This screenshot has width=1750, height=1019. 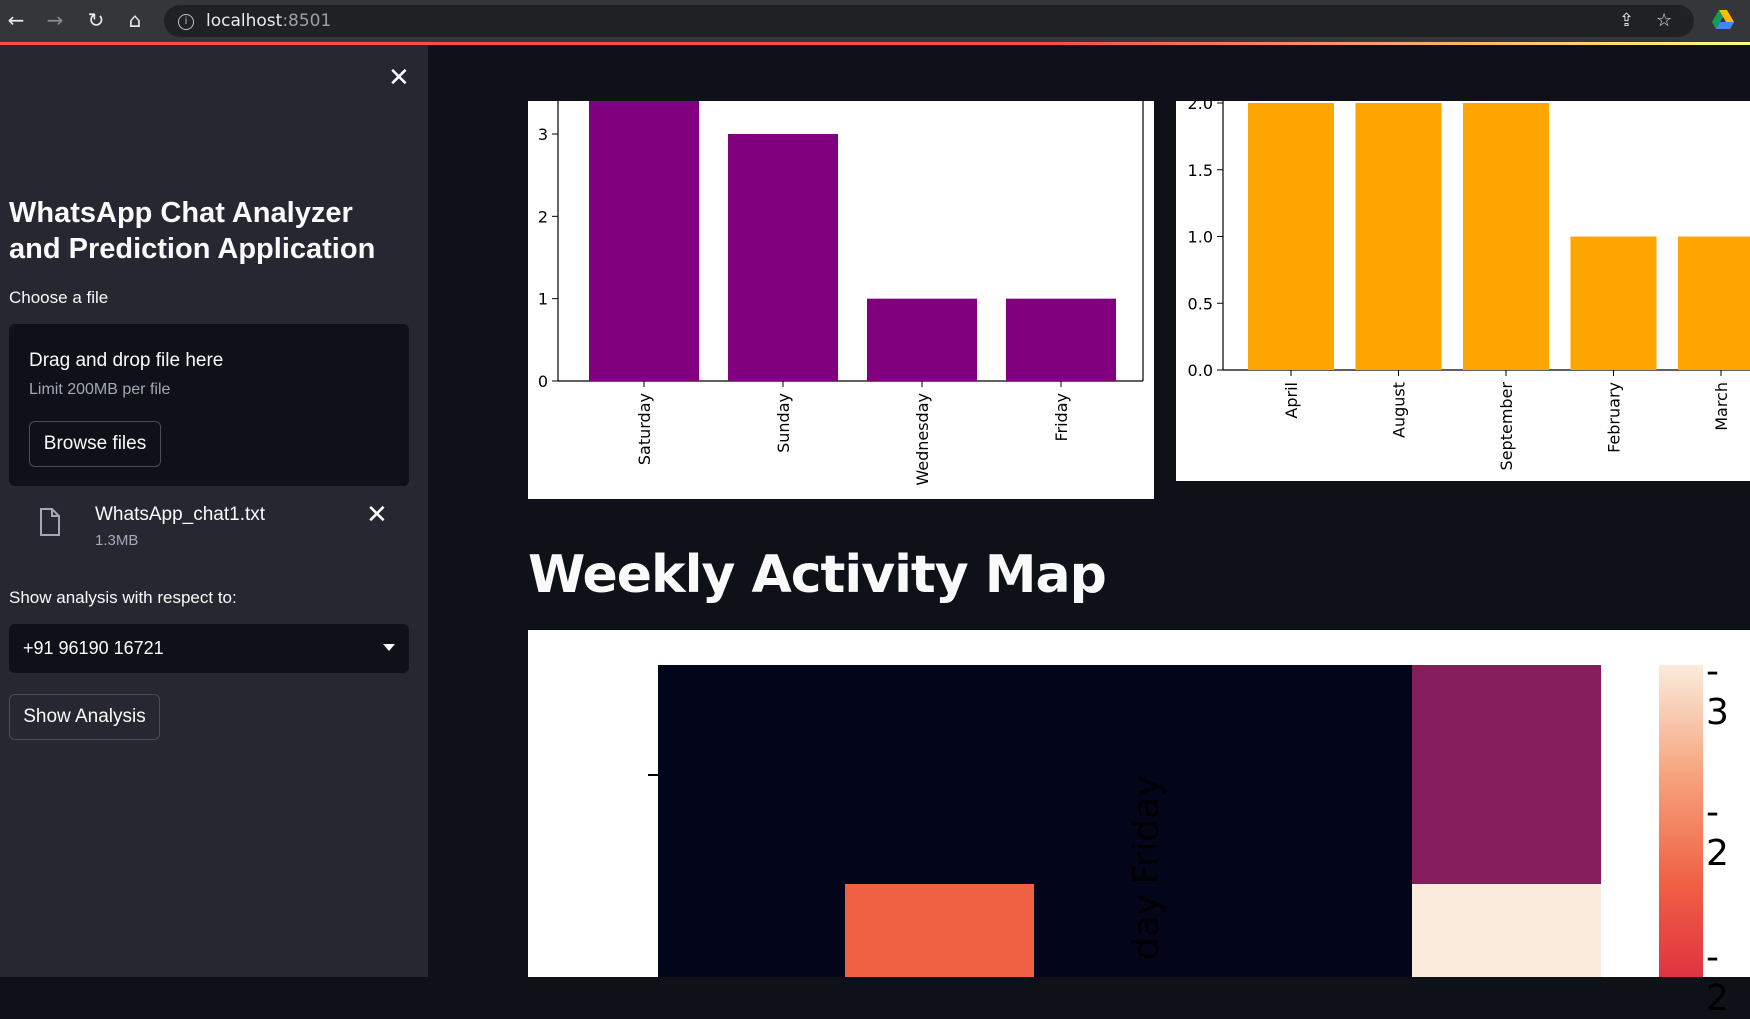 What do you see at coordinates (389, 647) in the screenshot?
I see `chevron-down-icon` at bounding box center [389, 647].